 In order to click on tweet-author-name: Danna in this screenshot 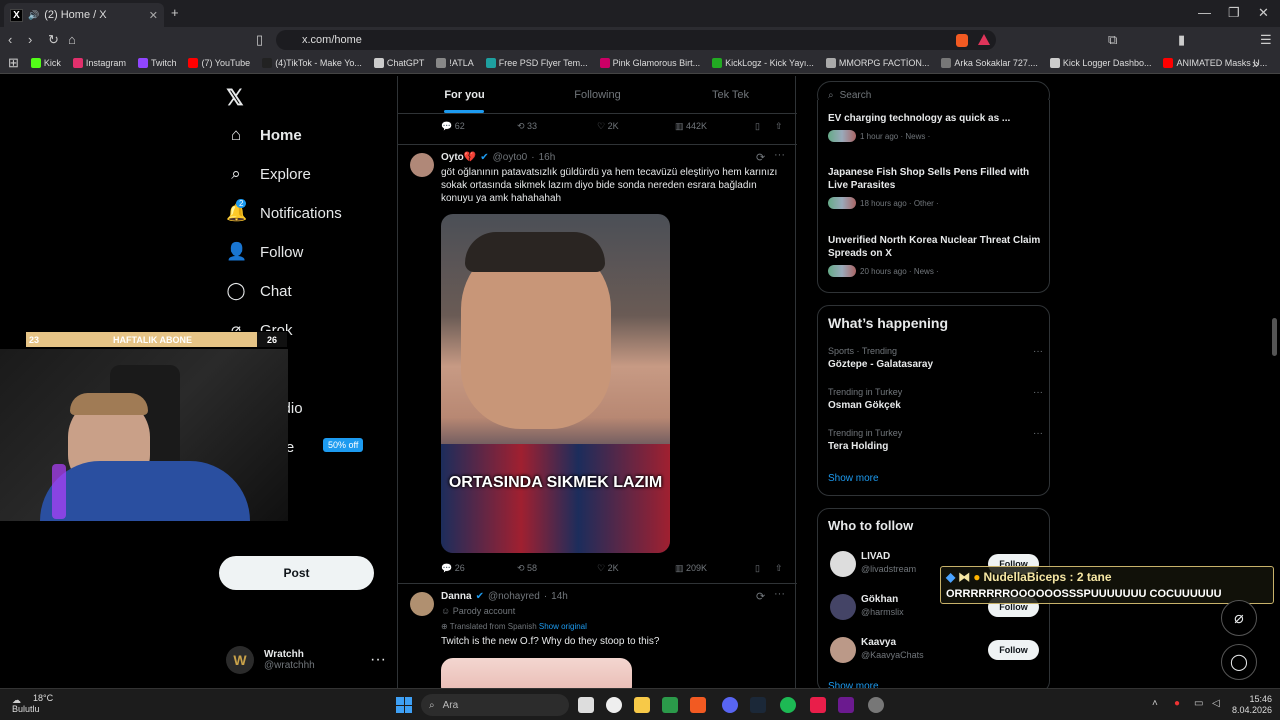, I will do `click(456, 596)`.